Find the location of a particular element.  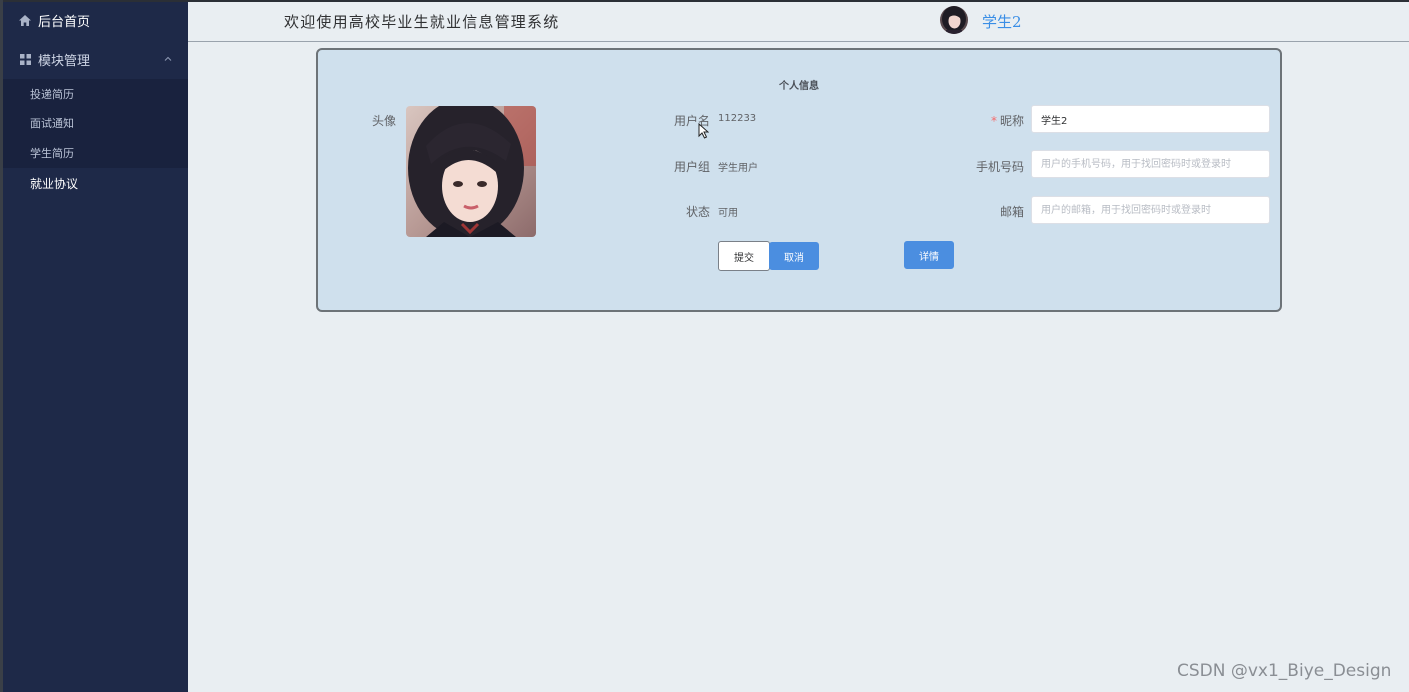

nickname-label-wrap: * 昵称 is located at coordinates (991, 120).